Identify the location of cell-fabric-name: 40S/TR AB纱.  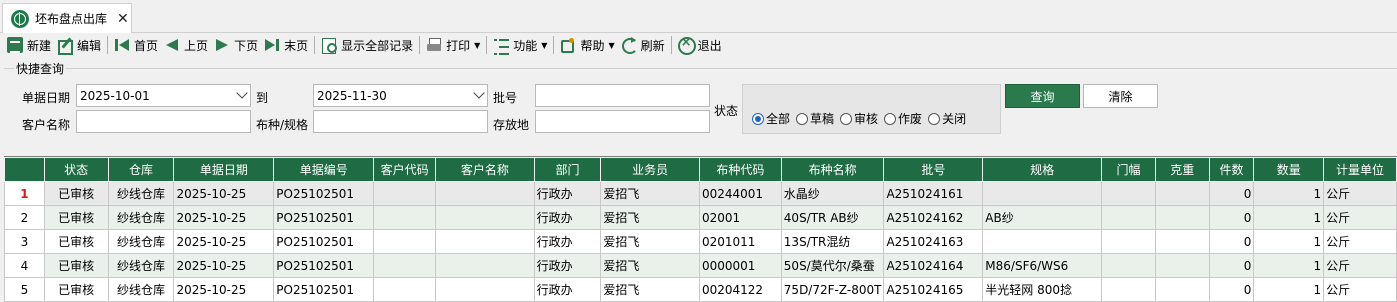
(832, 217).